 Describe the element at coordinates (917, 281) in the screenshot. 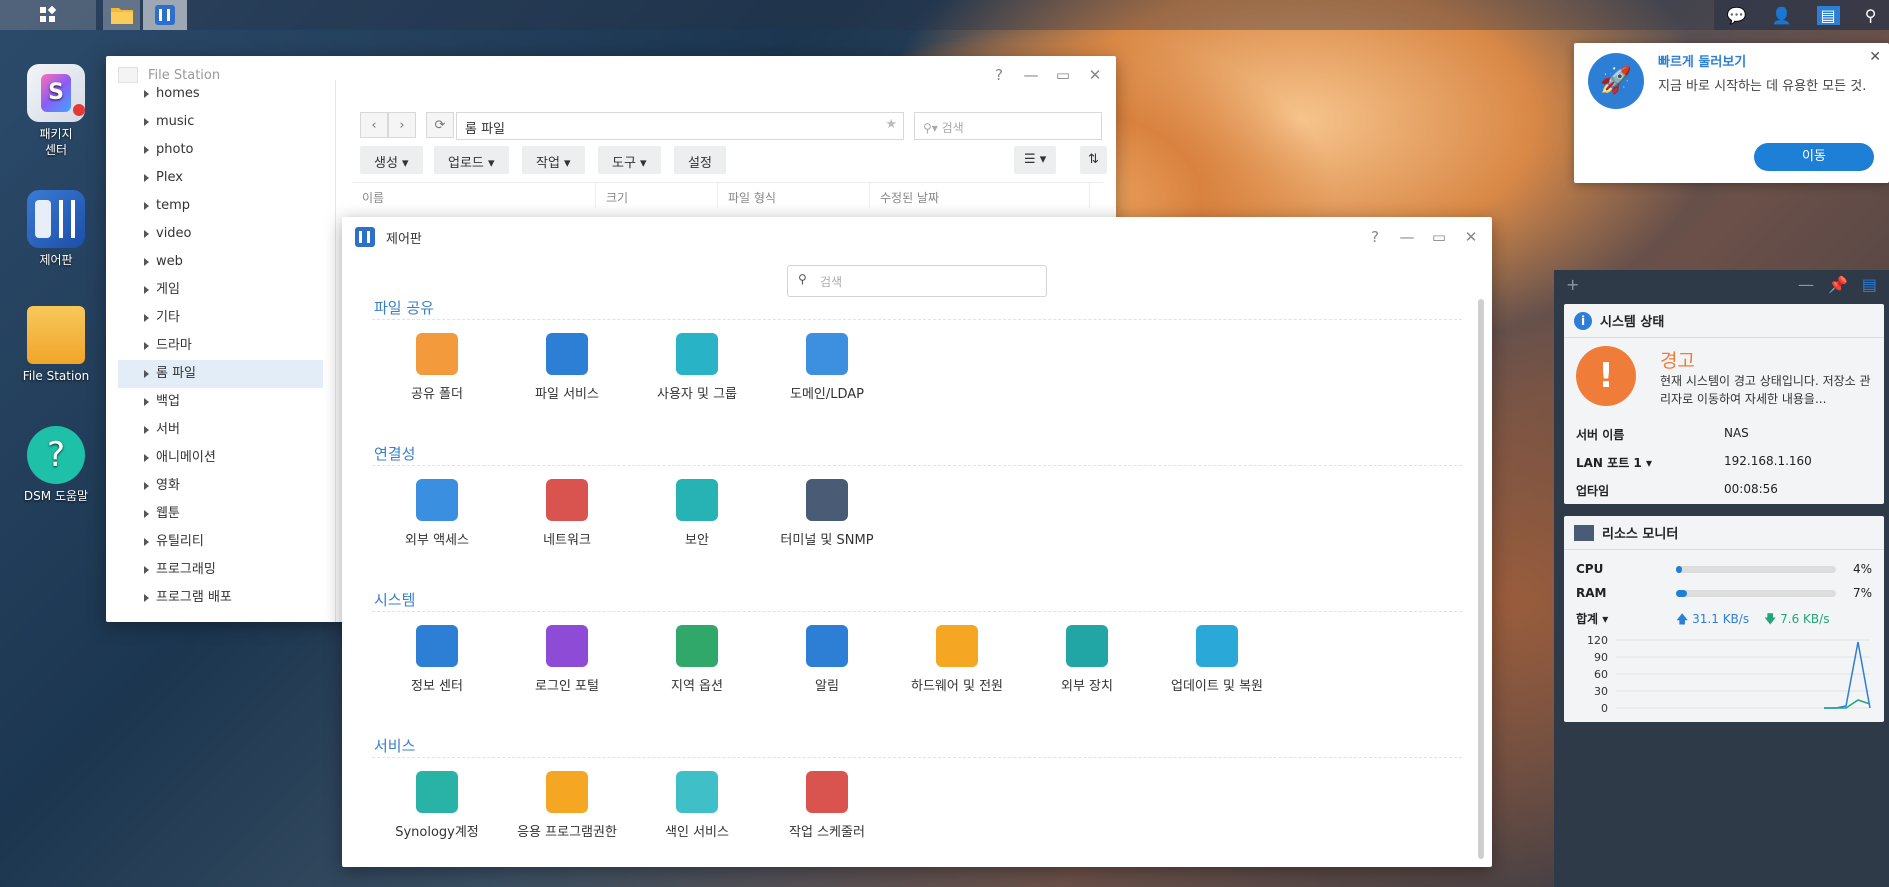

I see `control-panel-search-input: ⚲ 검색` at that location.